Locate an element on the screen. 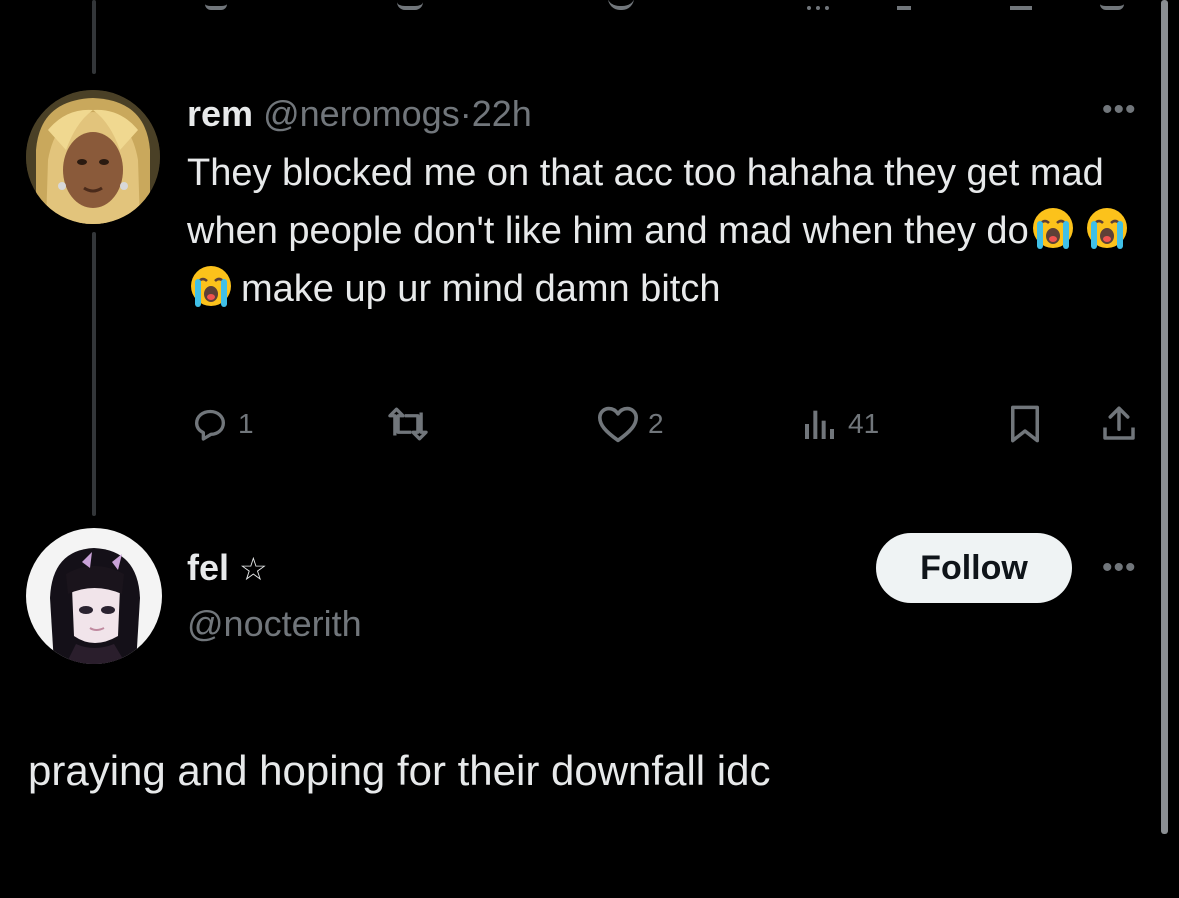 Image resolution: width=1179 pixels, height=898 pixels. share-icon is located at coordinates (1119, 423).